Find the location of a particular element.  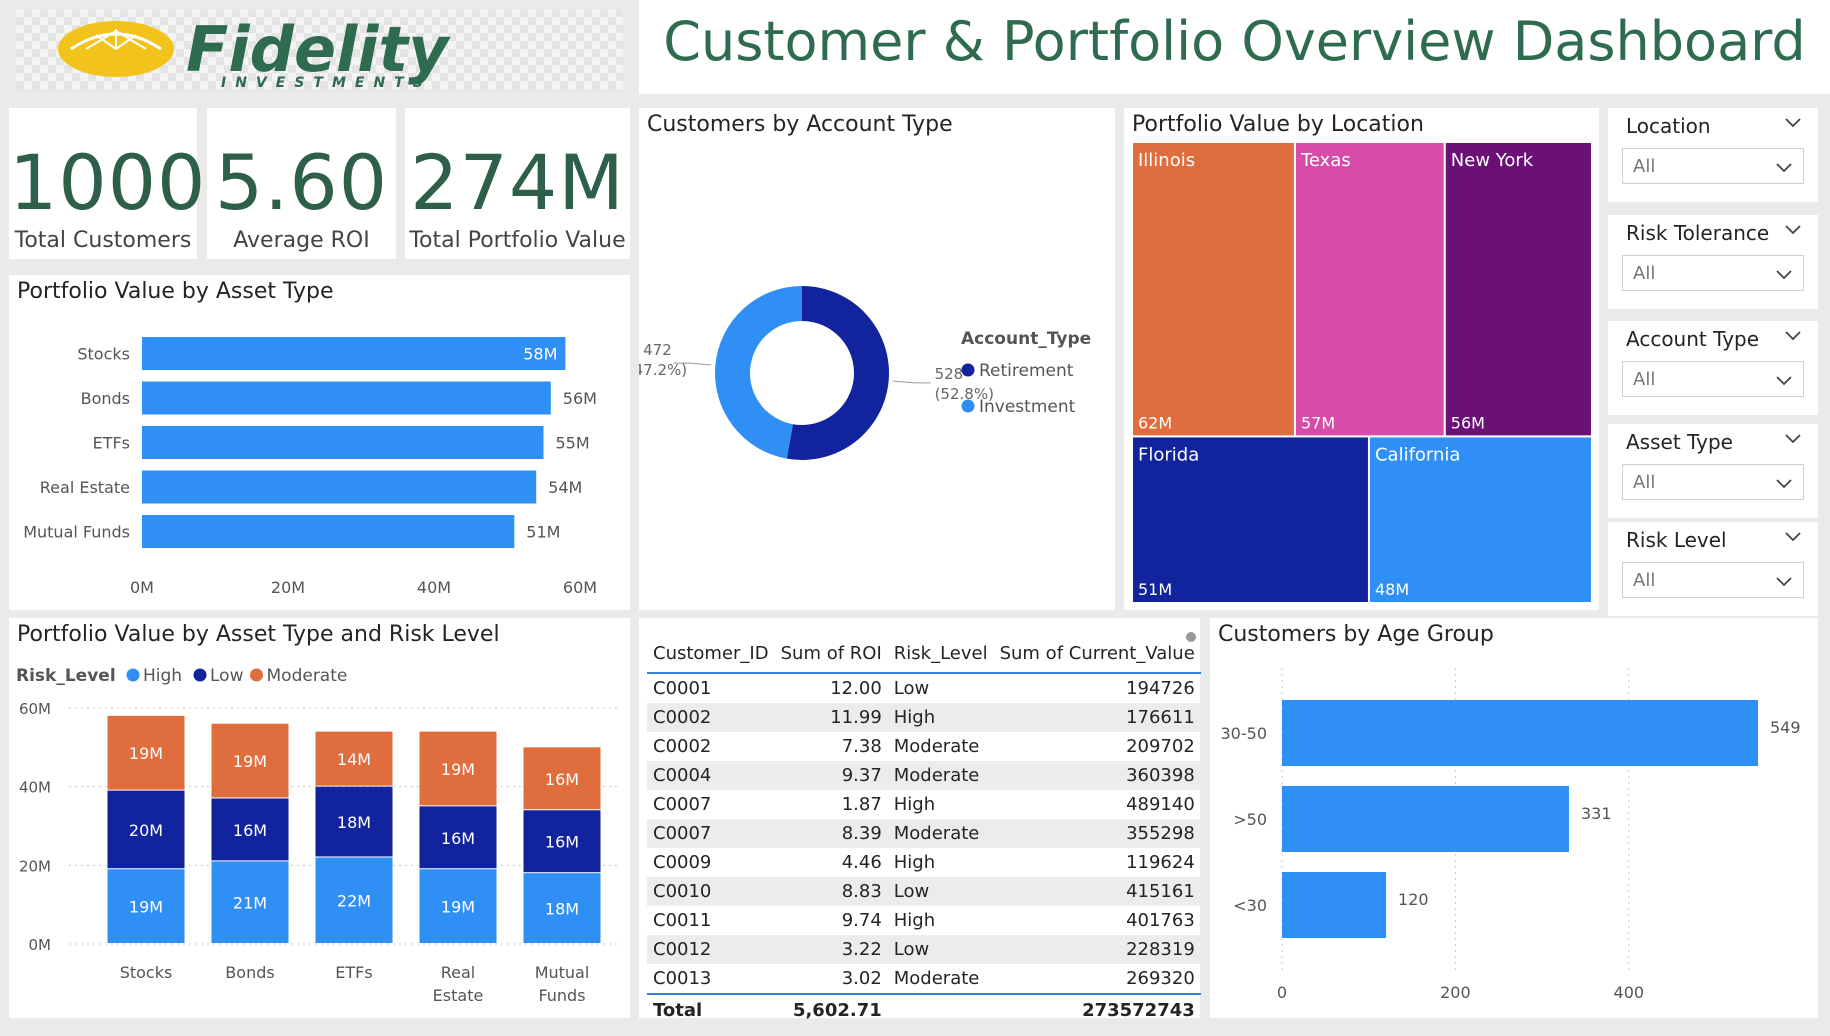

table-row: C0009 4.46 High 119624 is located at coordinates (924, 862).